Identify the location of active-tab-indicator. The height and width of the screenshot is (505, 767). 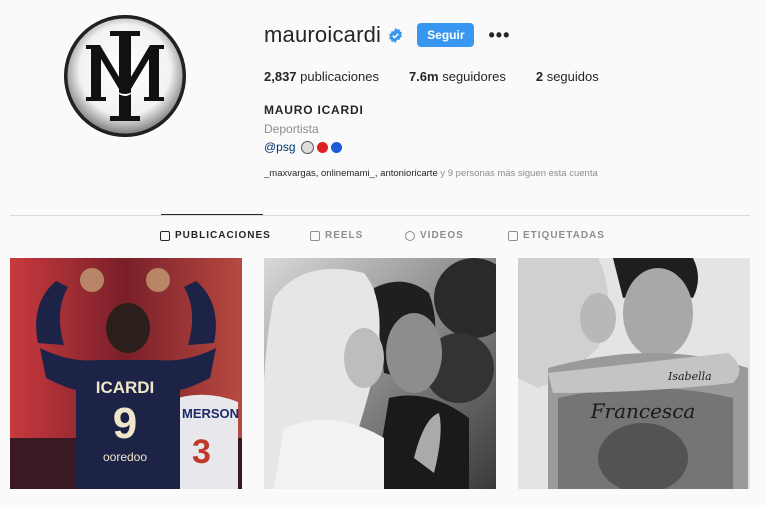
(212, 214).